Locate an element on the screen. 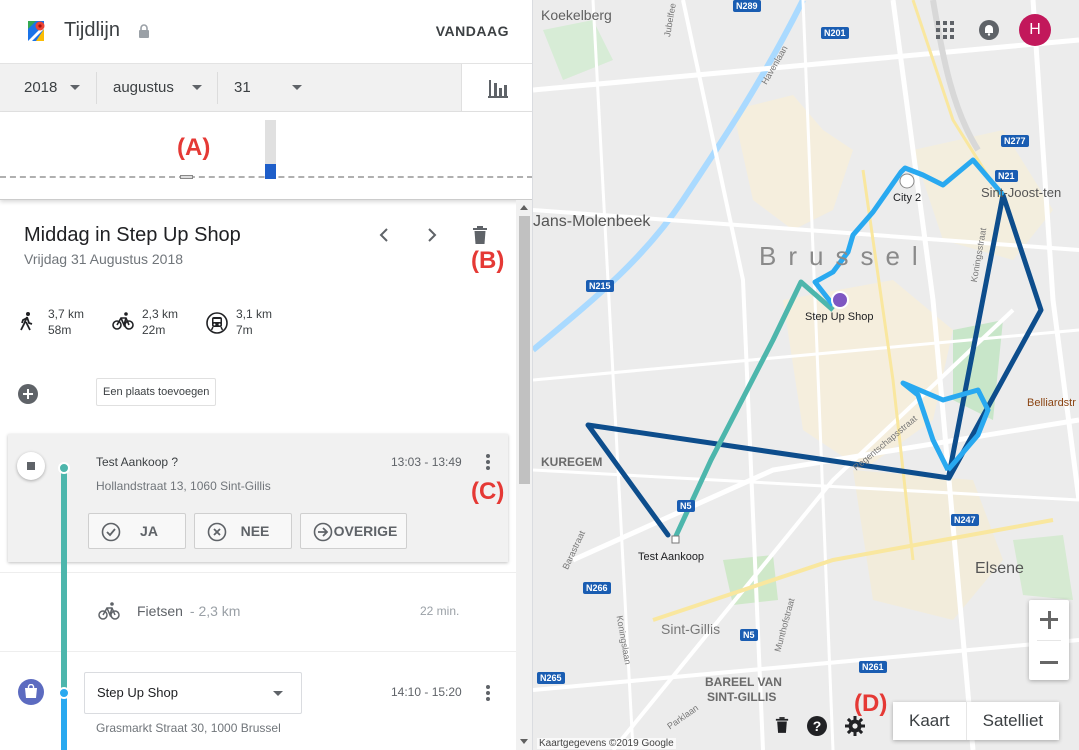  map-attribution: Kaartgegevens ©2019 Google is located at coordinates (606, 743).